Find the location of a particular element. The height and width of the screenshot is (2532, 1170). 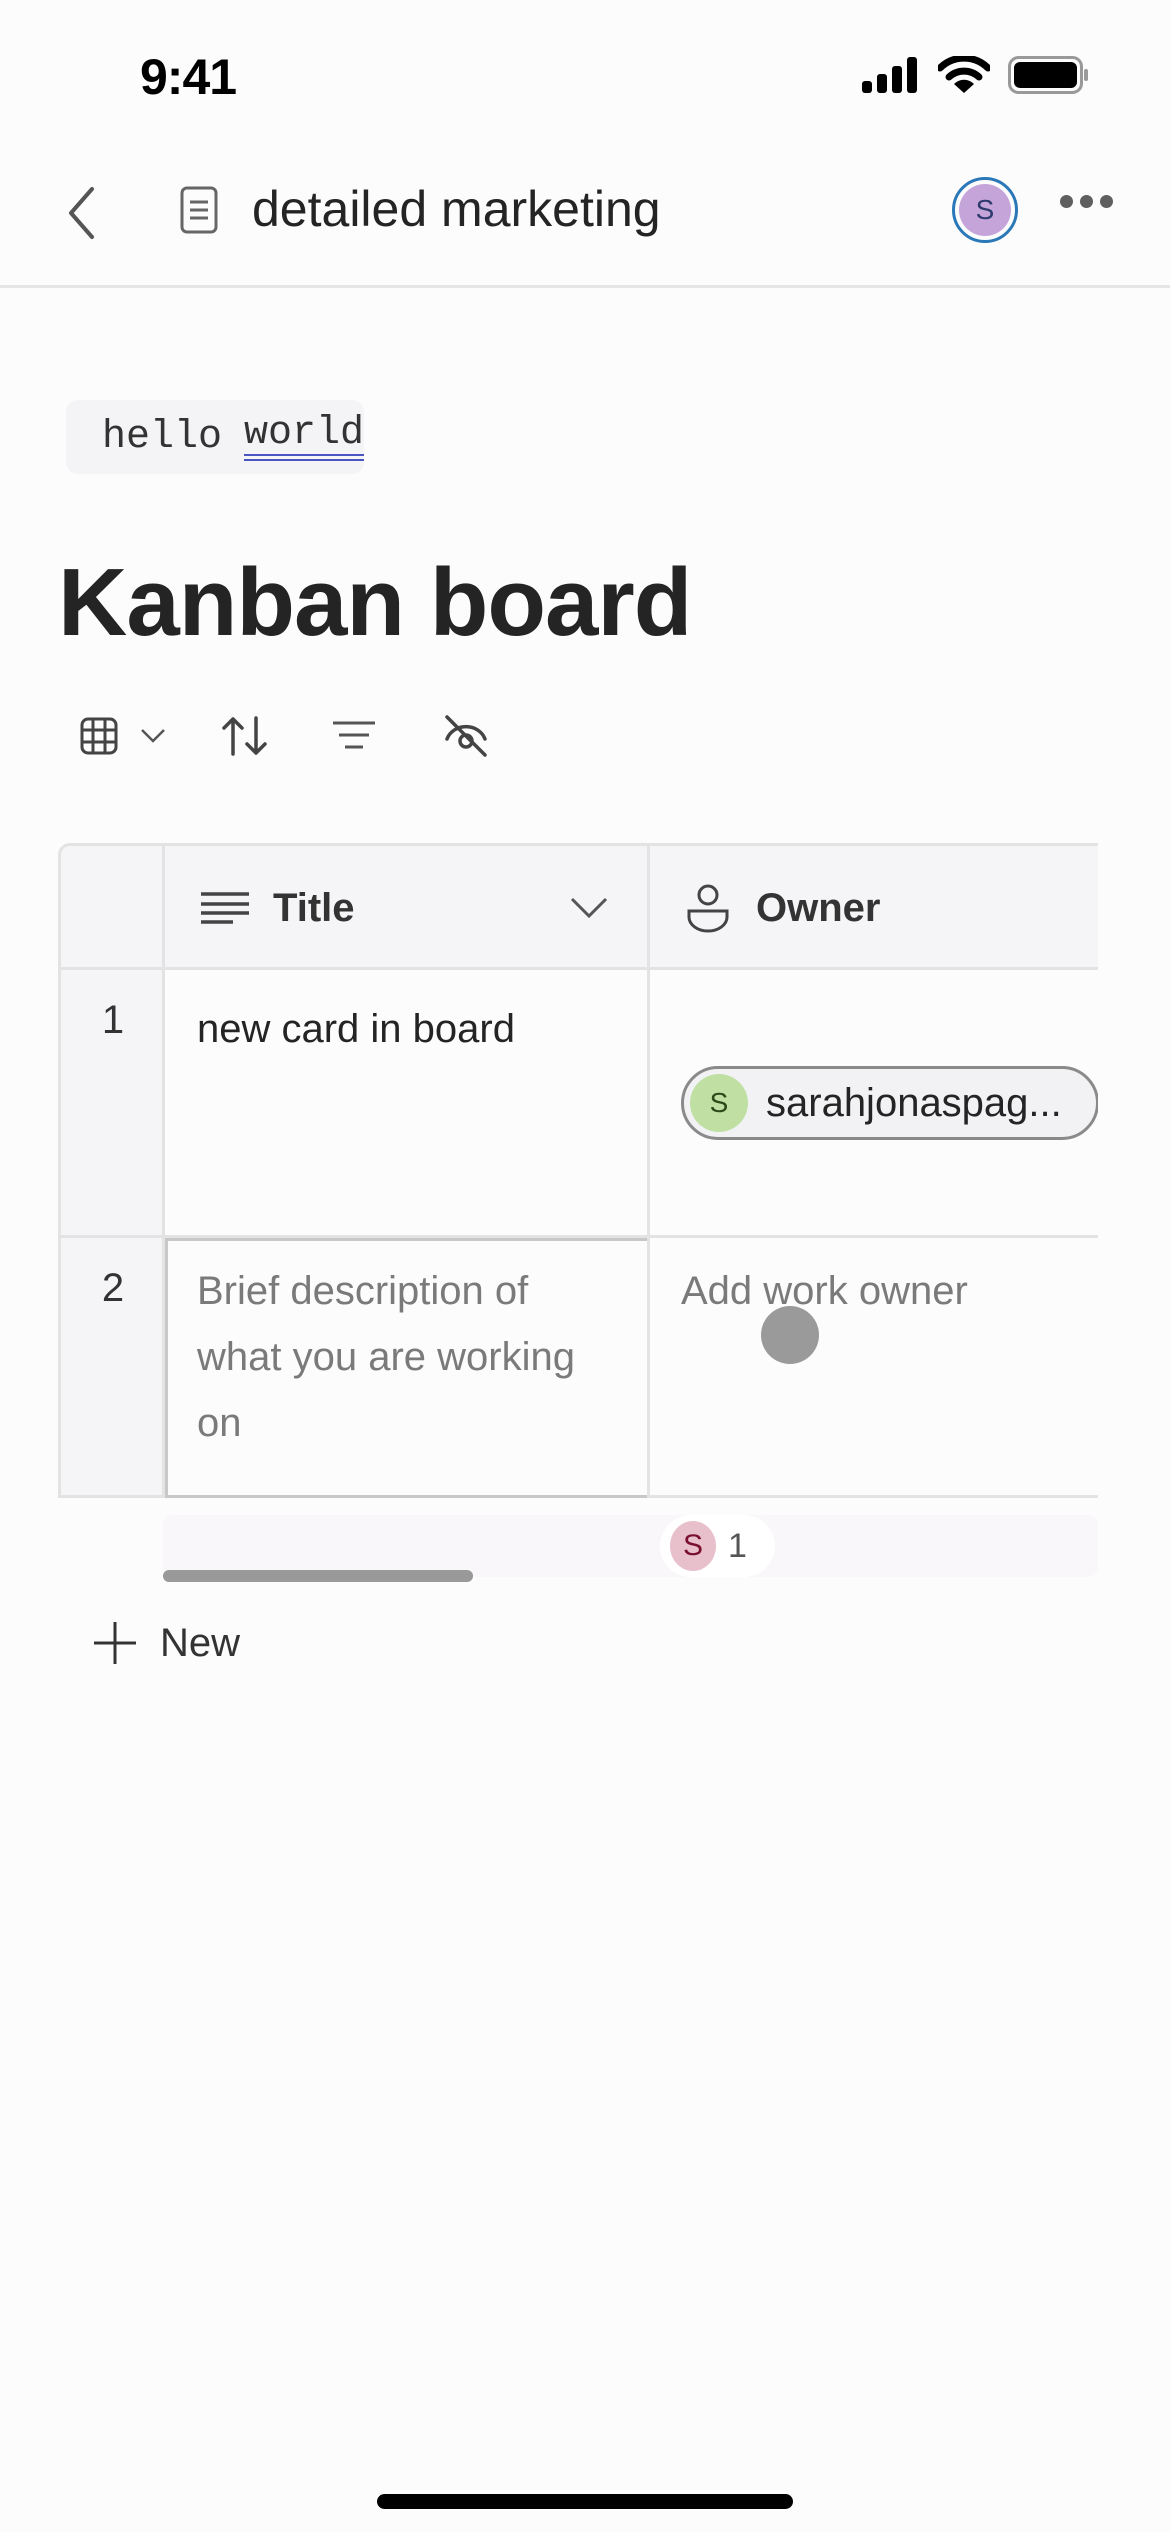

title-cell: new card in board is located at coordinates (356, 1029).